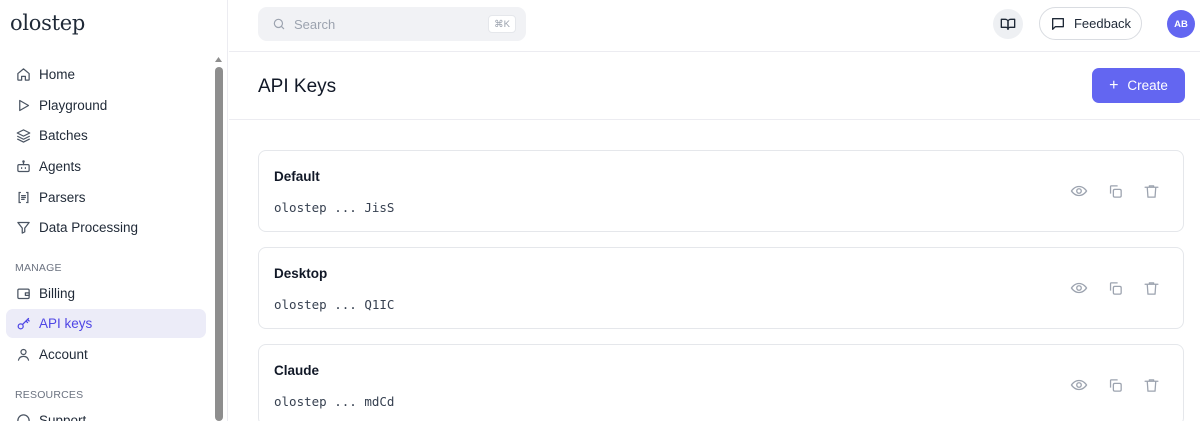  What do you see at coordinates (721, 382) in the screenshot?
I see `api-key-card: Claude olostep ... mdCd` at bounding box center [721, 382].